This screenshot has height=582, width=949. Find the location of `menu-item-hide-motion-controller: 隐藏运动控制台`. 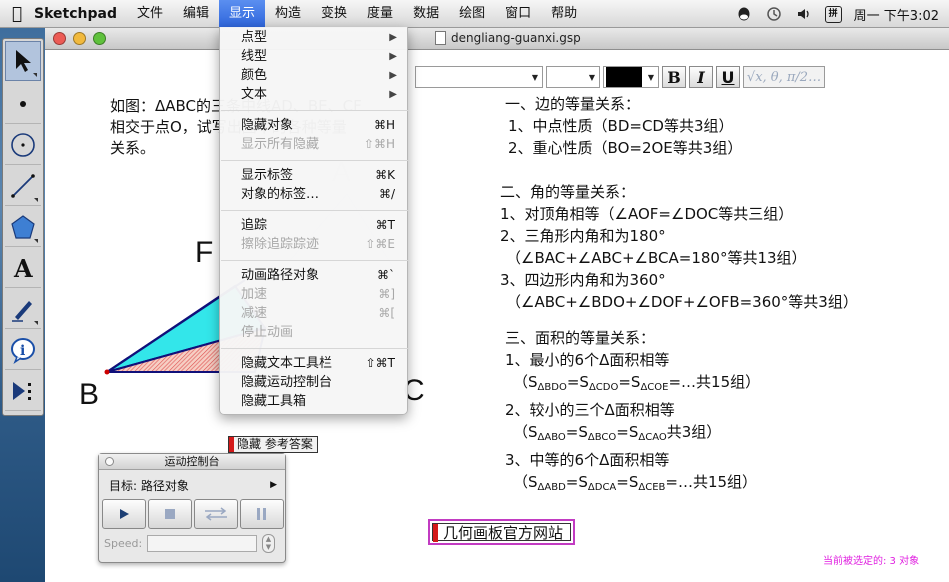

menu-item-hide-motion-controller: 隐藏运动控制台 is located at coordinates (314, 382).